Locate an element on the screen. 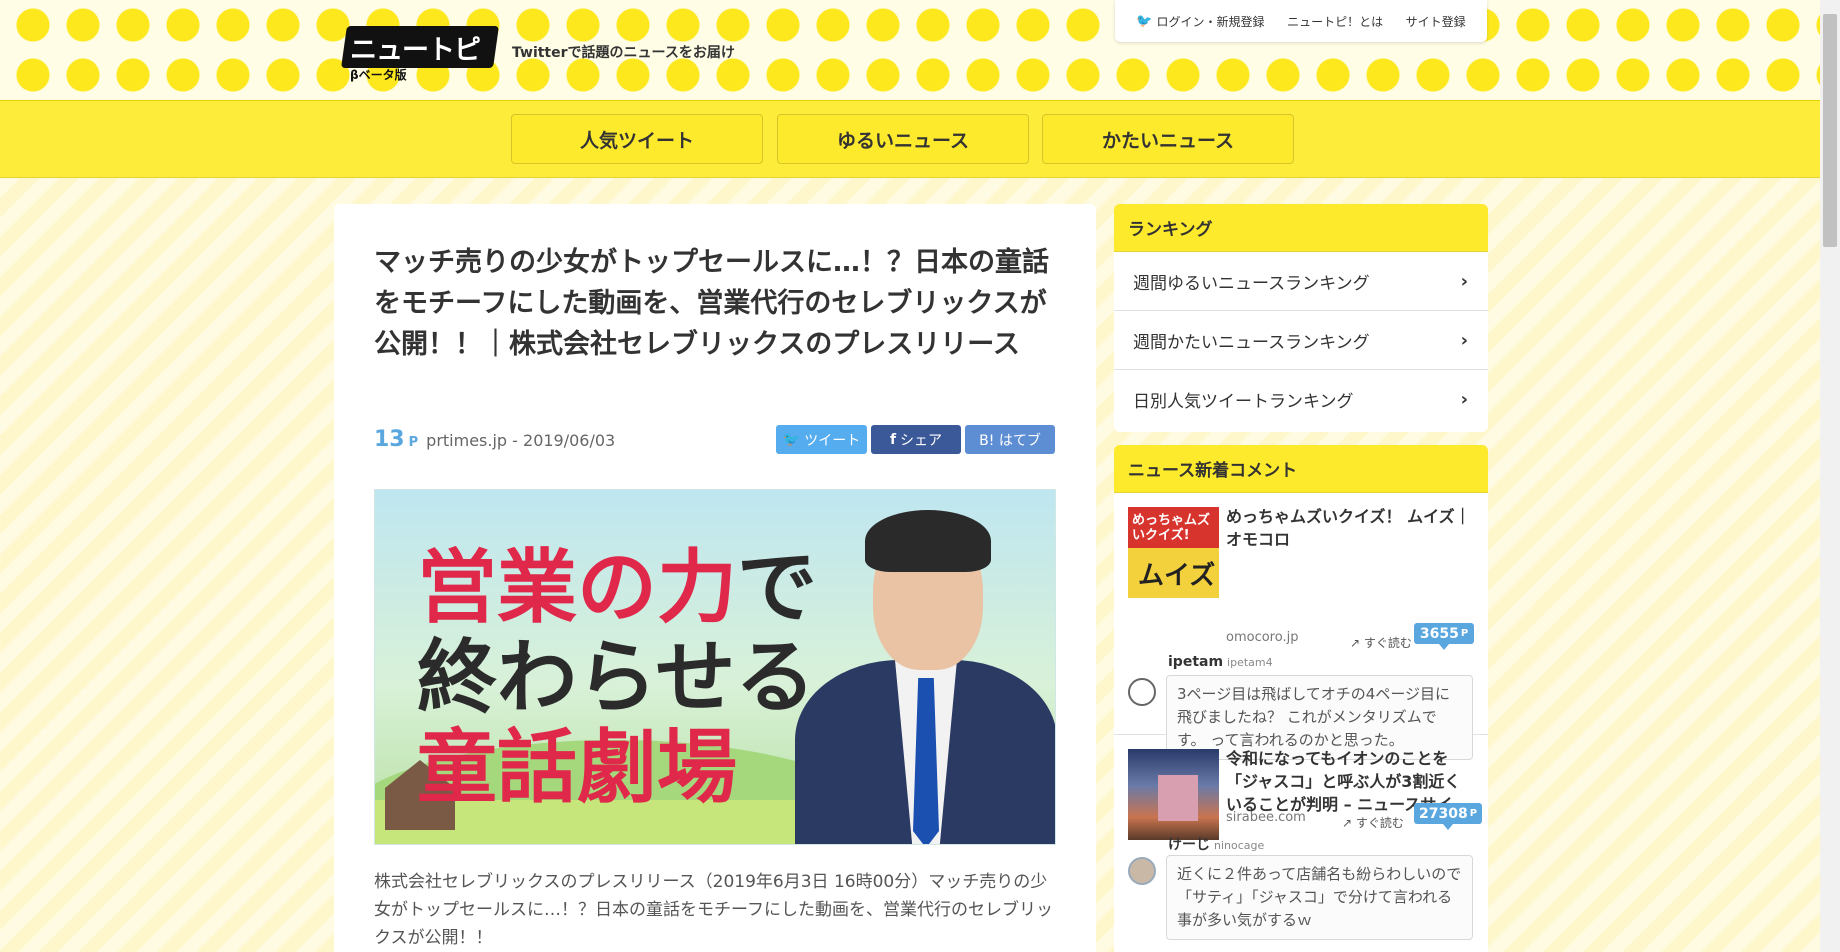 This screenshot has width=1840, height=952. login-link: 🐦 ログイン・新規登録 is located at coordinates (1200, 21).